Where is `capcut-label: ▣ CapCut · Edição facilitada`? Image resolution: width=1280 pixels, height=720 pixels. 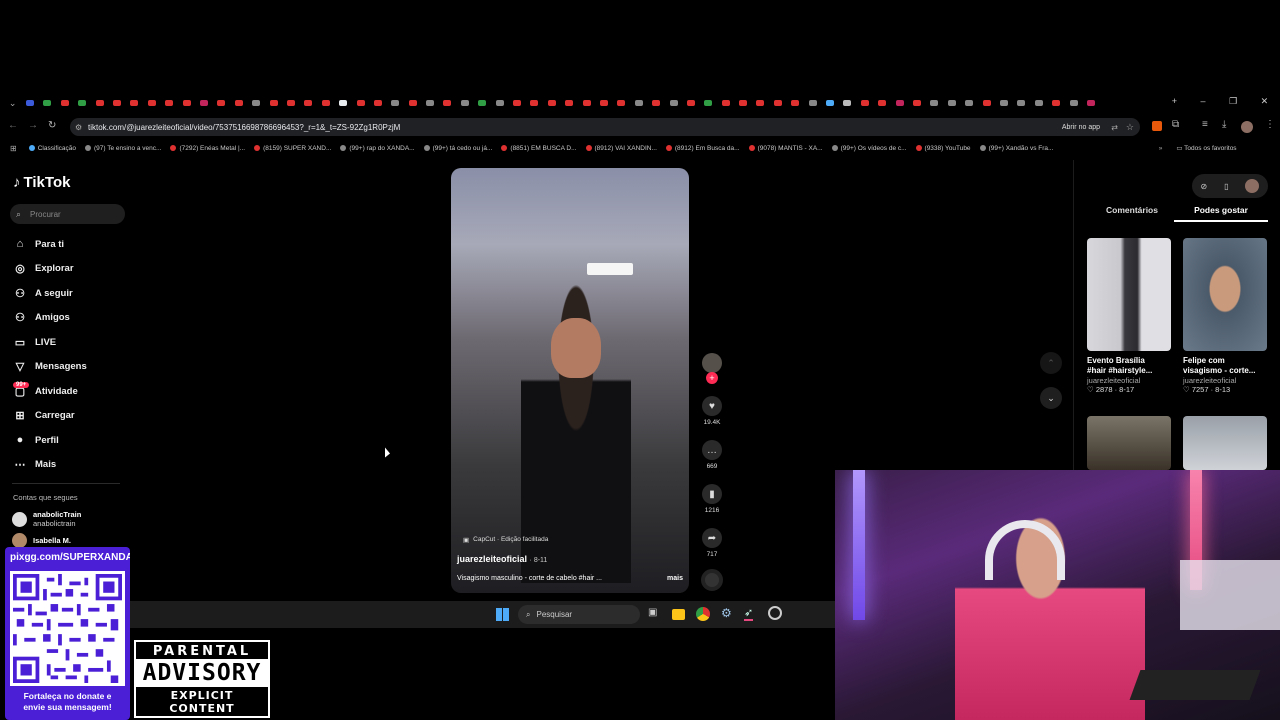 capcut-label: ▣ CapCut · Edição facilitada is located at coordinates (505, 540).